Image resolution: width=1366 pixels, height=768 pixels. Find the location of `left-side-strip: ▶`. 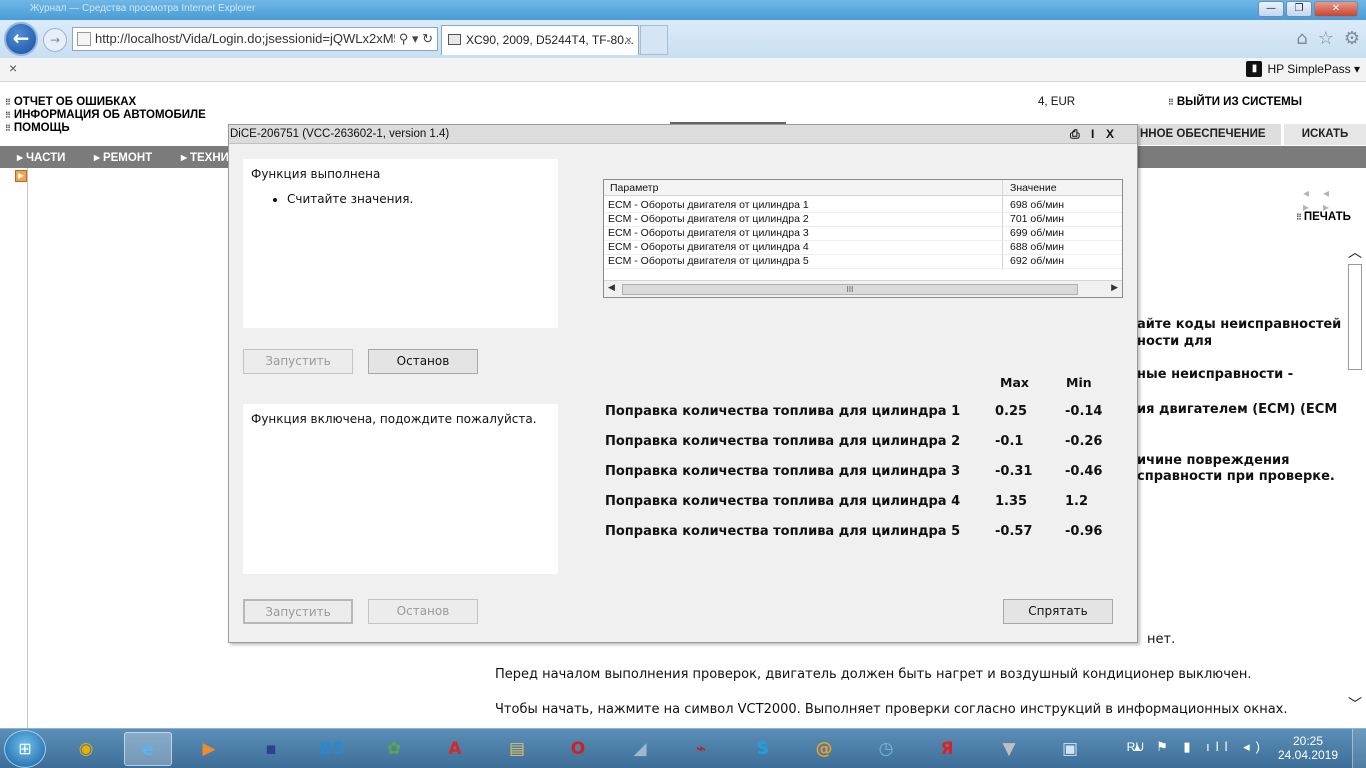

left-side-strip: ▶ is located at coordinates (21, 448).